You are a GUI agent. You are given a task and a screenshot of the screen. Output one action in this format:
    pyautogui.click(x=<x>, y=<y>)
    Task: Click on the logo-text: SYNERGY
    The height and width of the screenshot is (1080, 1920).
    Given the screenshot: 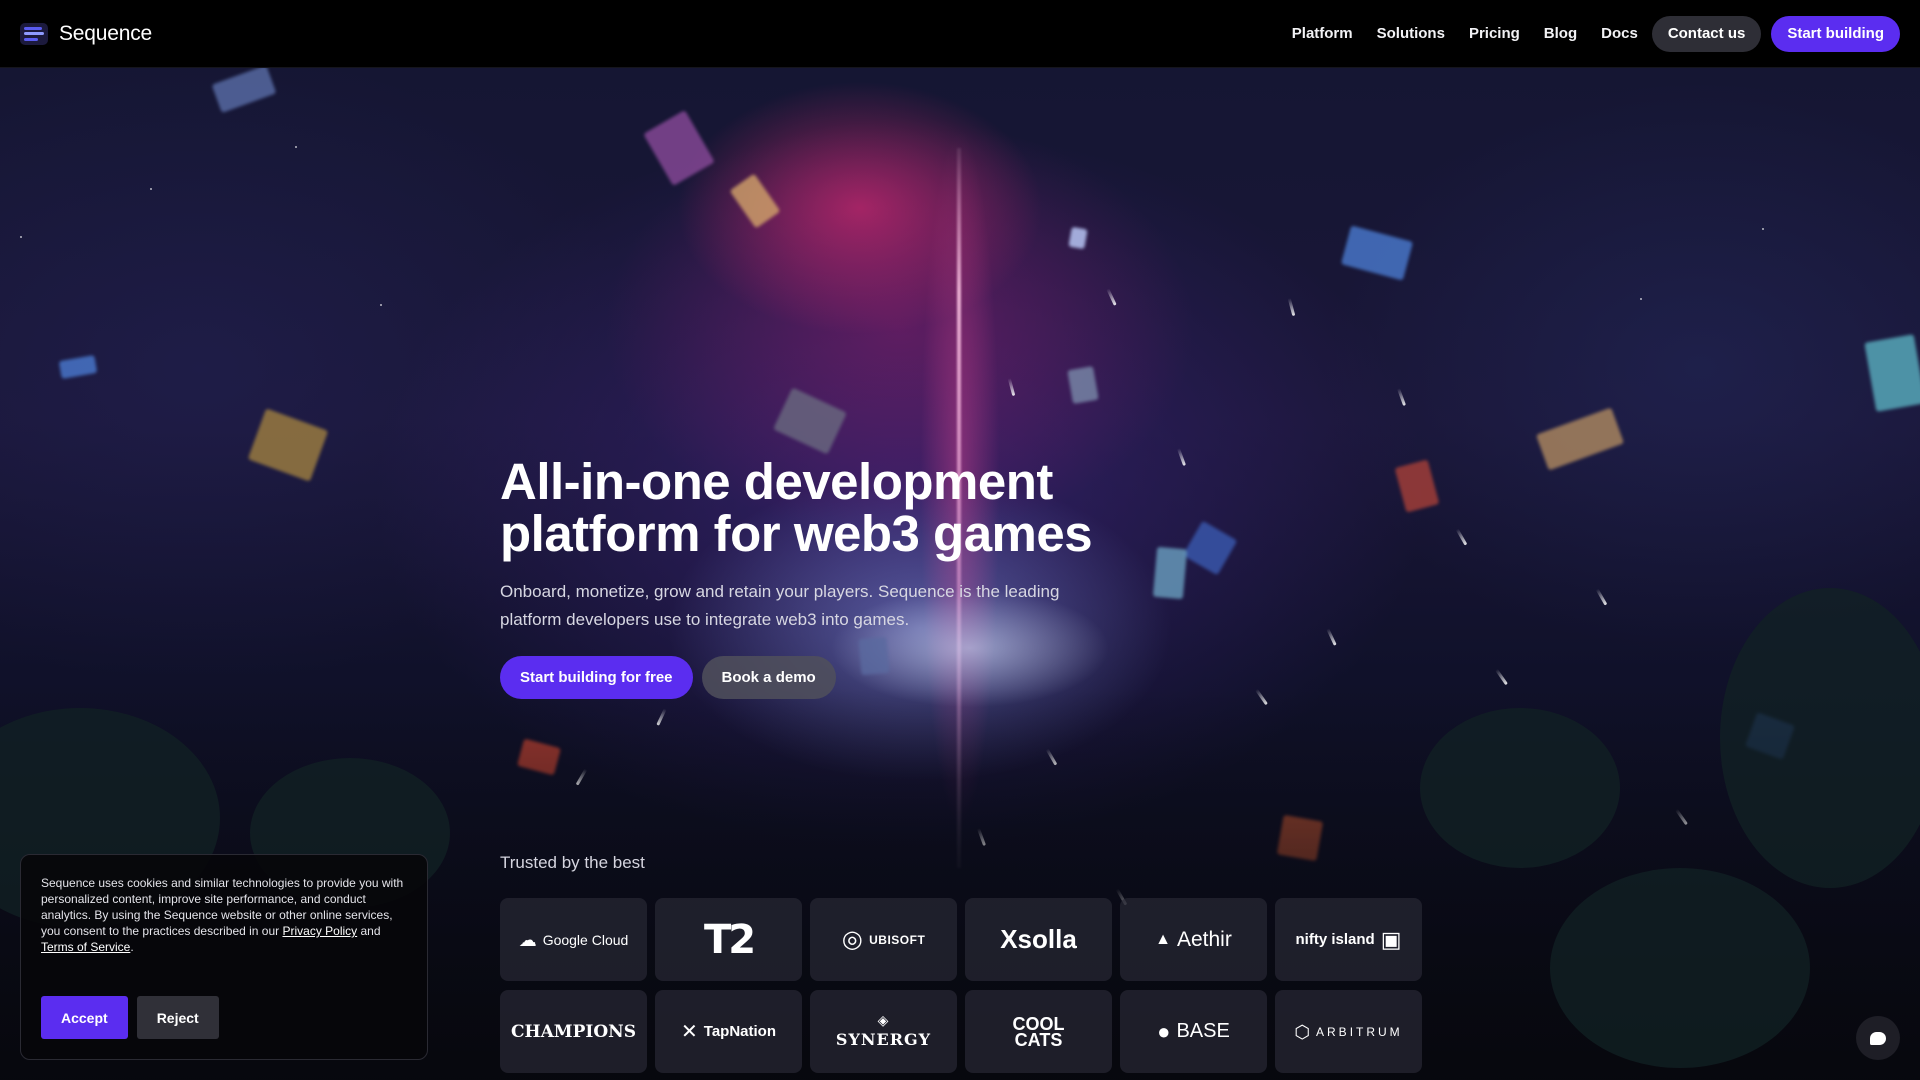 What is the action you would take?
    pyautogui.click(x=883, y=1039)
    